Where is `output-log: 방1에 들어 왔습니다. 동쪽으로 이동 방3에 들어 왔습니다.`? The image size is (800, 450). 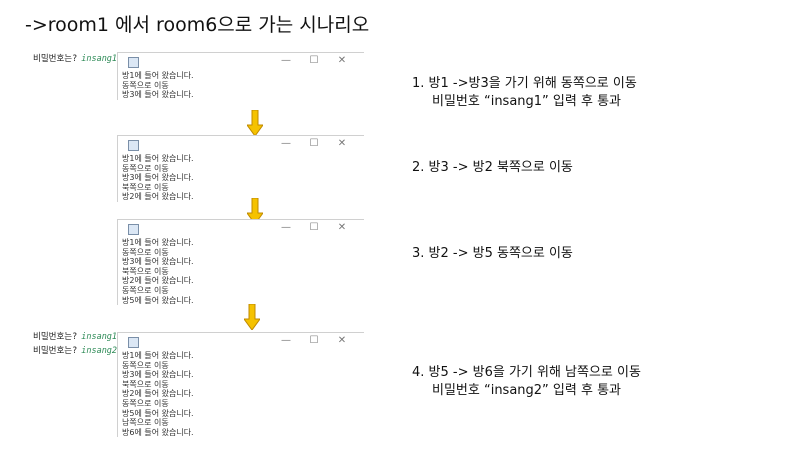 output-log: 방1에 들어 왔습니다. 동쪽으로 이동 방3에 들어 왔습니다. is located at coordinates (241, 85).